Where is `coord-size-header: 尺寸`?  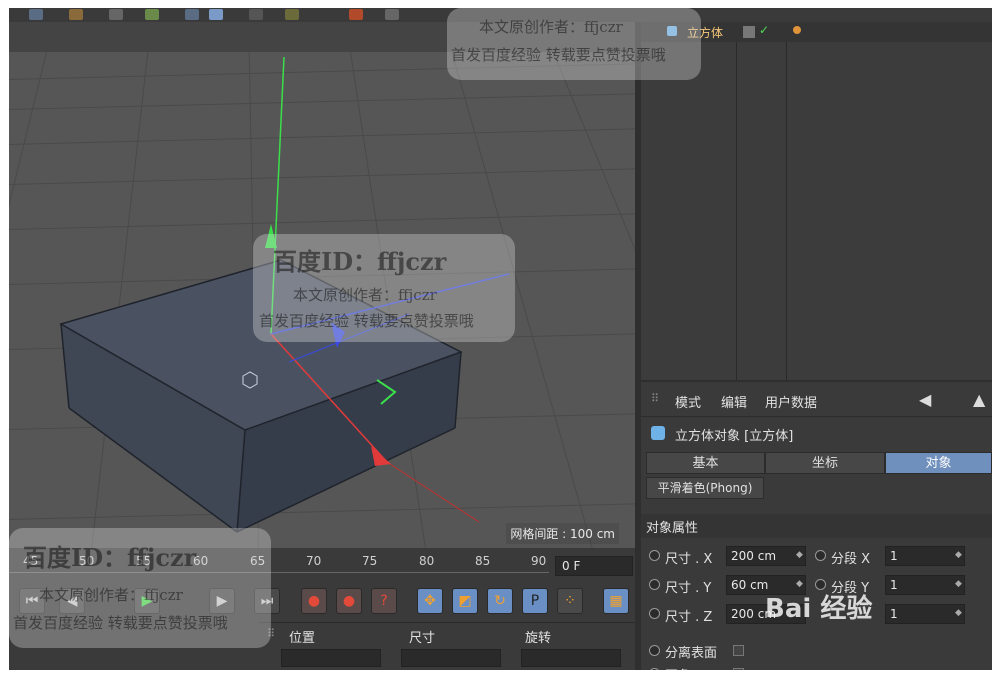
coord-size-header: 尺寸 is located at coordinates (422, 638).